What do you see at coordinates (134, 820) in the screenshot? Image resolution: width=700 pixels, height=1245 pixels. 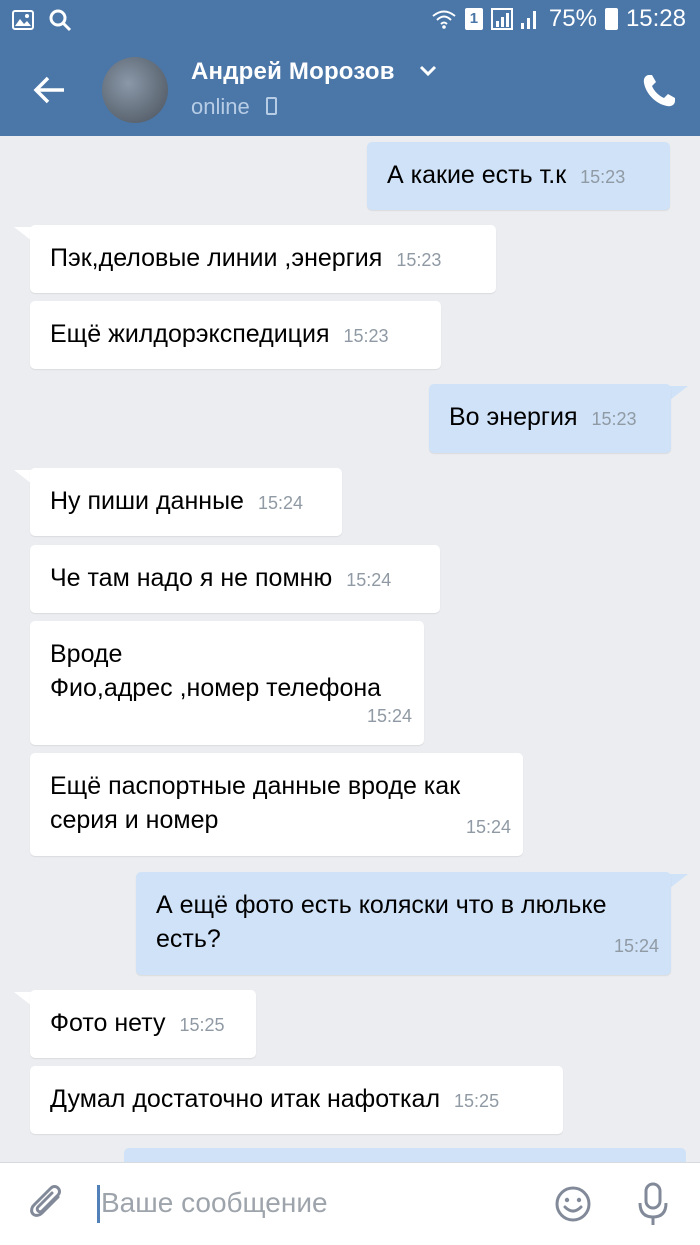 I see `message-text-line: серия и номер` at bounding box center [134, 820].